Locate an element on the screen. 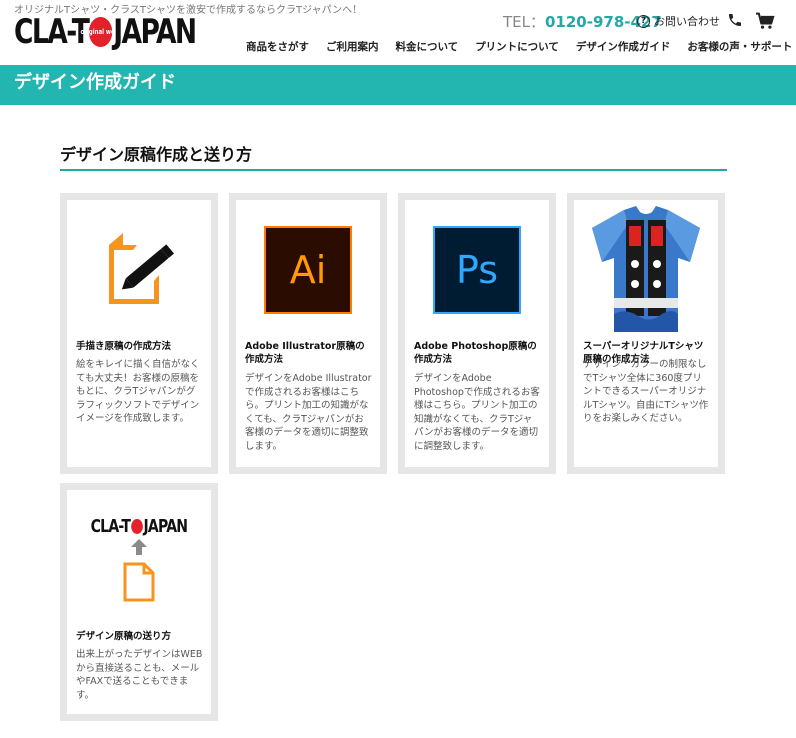 This screenshot has width=796, height=738. nav-item-support: お客様の声・サポート is located at coordinates (739, 46).